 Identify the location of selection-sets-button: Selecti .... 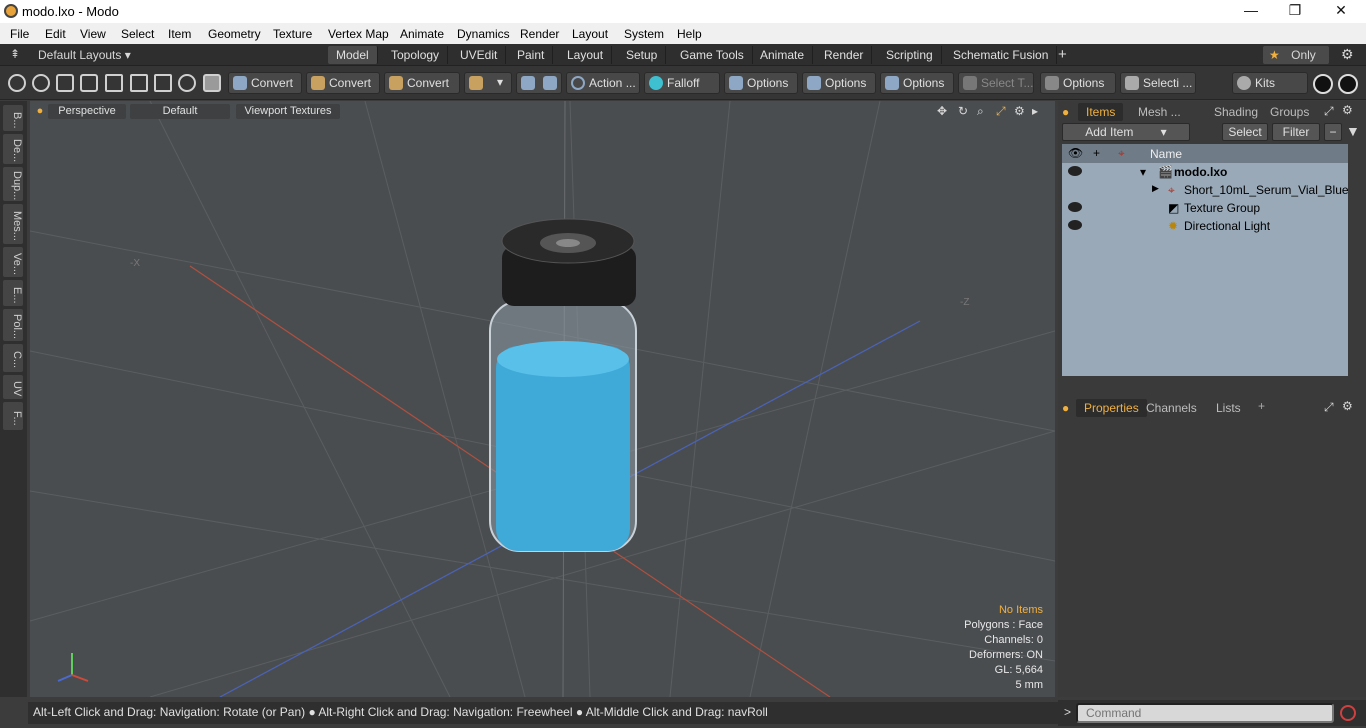
(1158, 83).